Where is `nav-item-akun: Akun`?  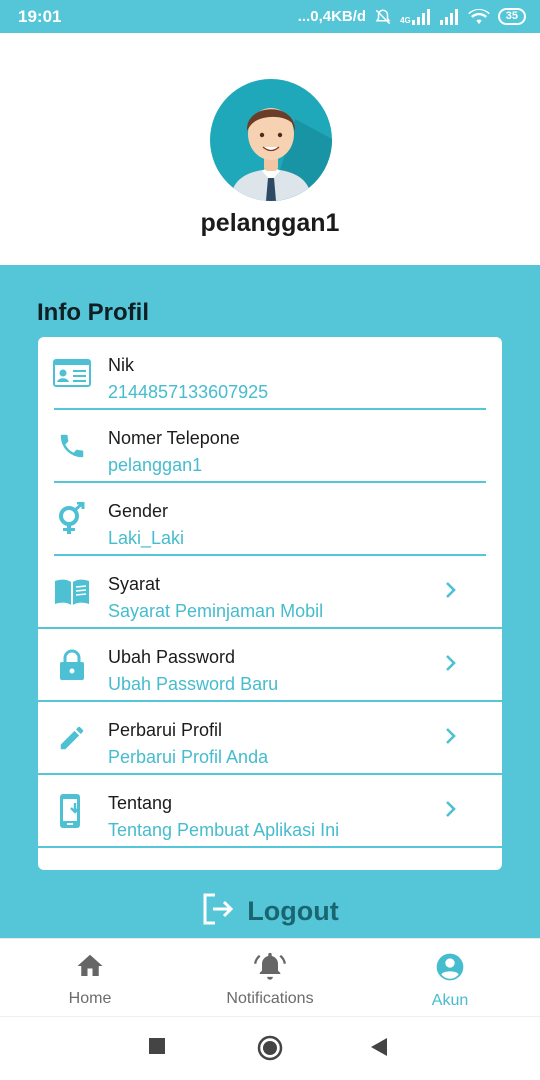 nav-item-akun: Akun is located at coordinates (450, 978).